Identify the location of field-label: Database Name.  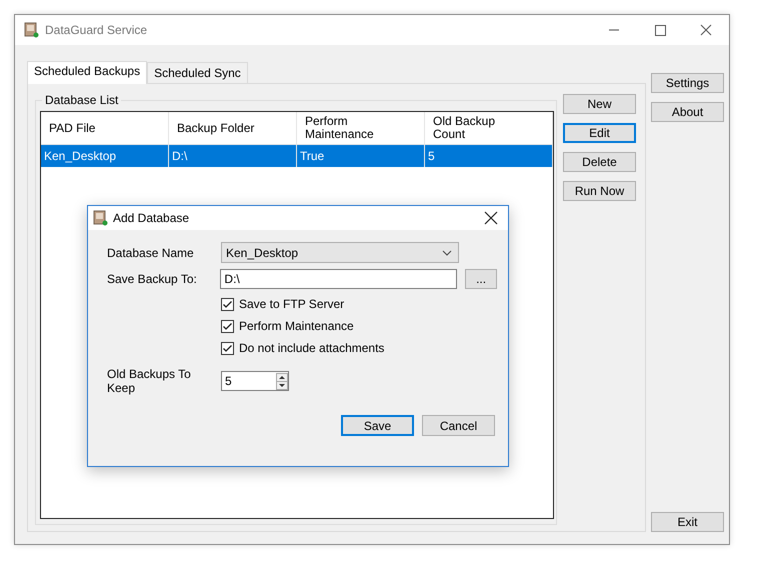
(151, 253).